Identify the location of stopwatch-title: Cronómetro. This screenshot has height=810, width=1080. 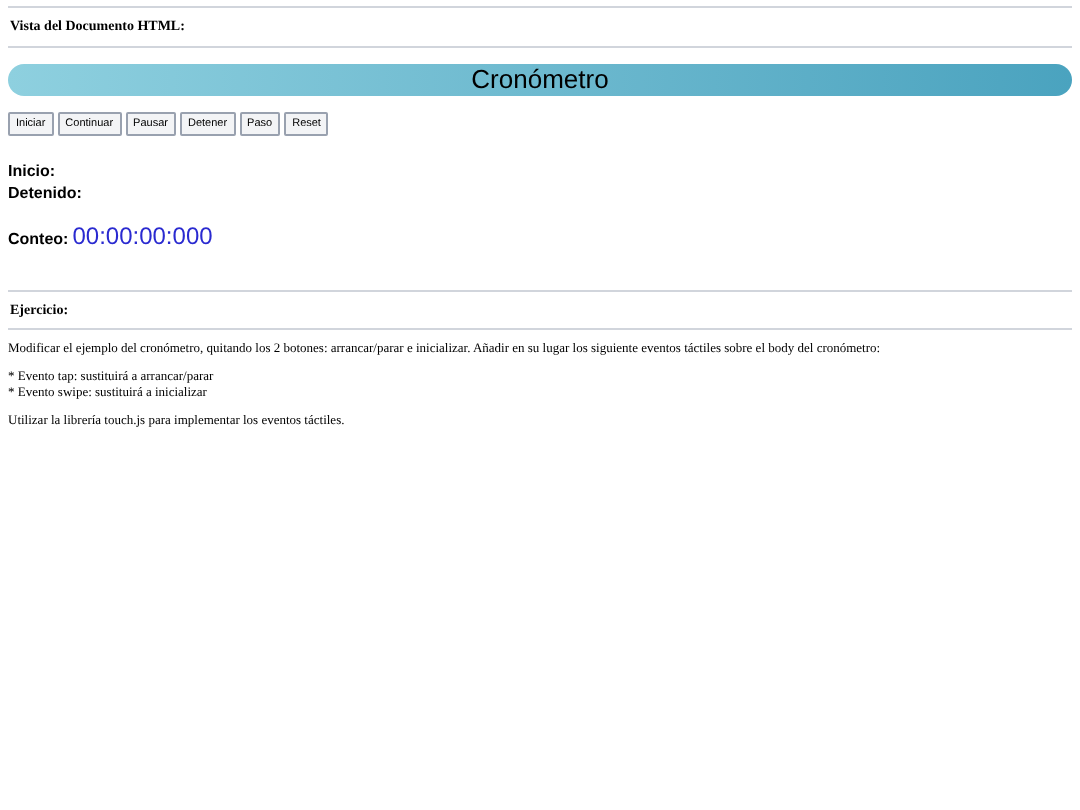
(540, 79).